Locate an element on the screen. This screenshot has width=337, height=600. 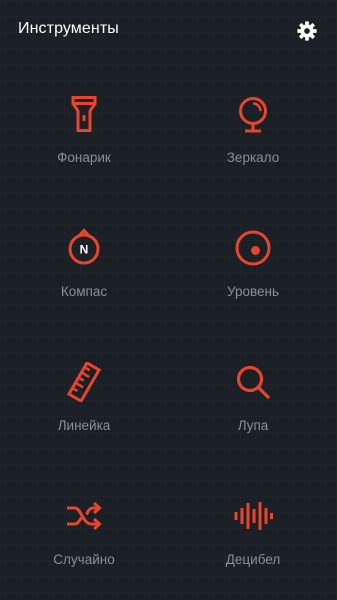
svg-text: N is located at coordinates (84, 250).